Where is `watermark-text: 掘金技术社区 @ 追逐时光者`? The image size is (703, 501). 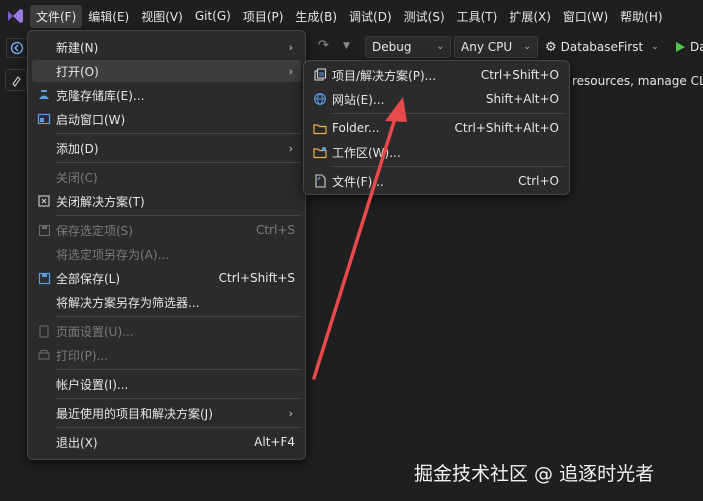
watermark-text: 掘金技术社区 @ 追逐时光者 is located at coordinates (534, 474).